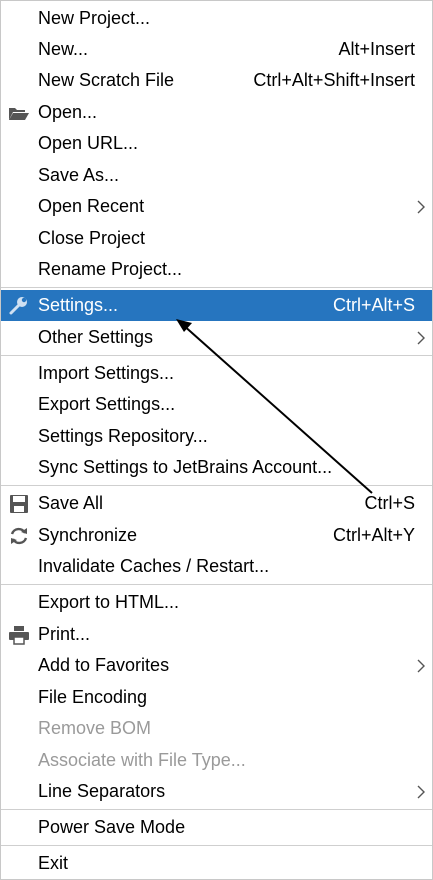  Describe the element at coordinates (274, 406) in the screenshot. I see `annotation-arrow` at that location.